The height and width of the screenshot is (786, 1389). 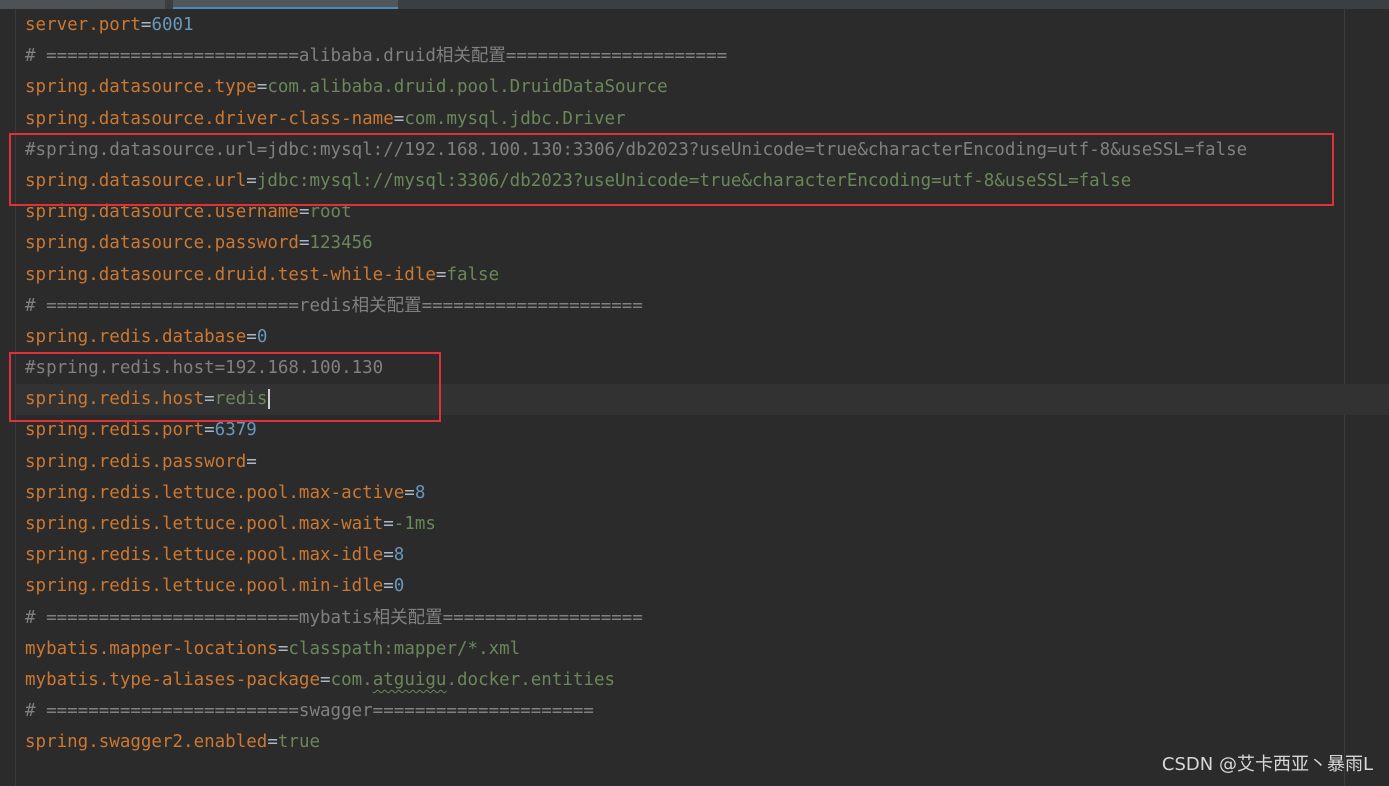 I want to click on property-value: 123456, so click(x=341, y=243).